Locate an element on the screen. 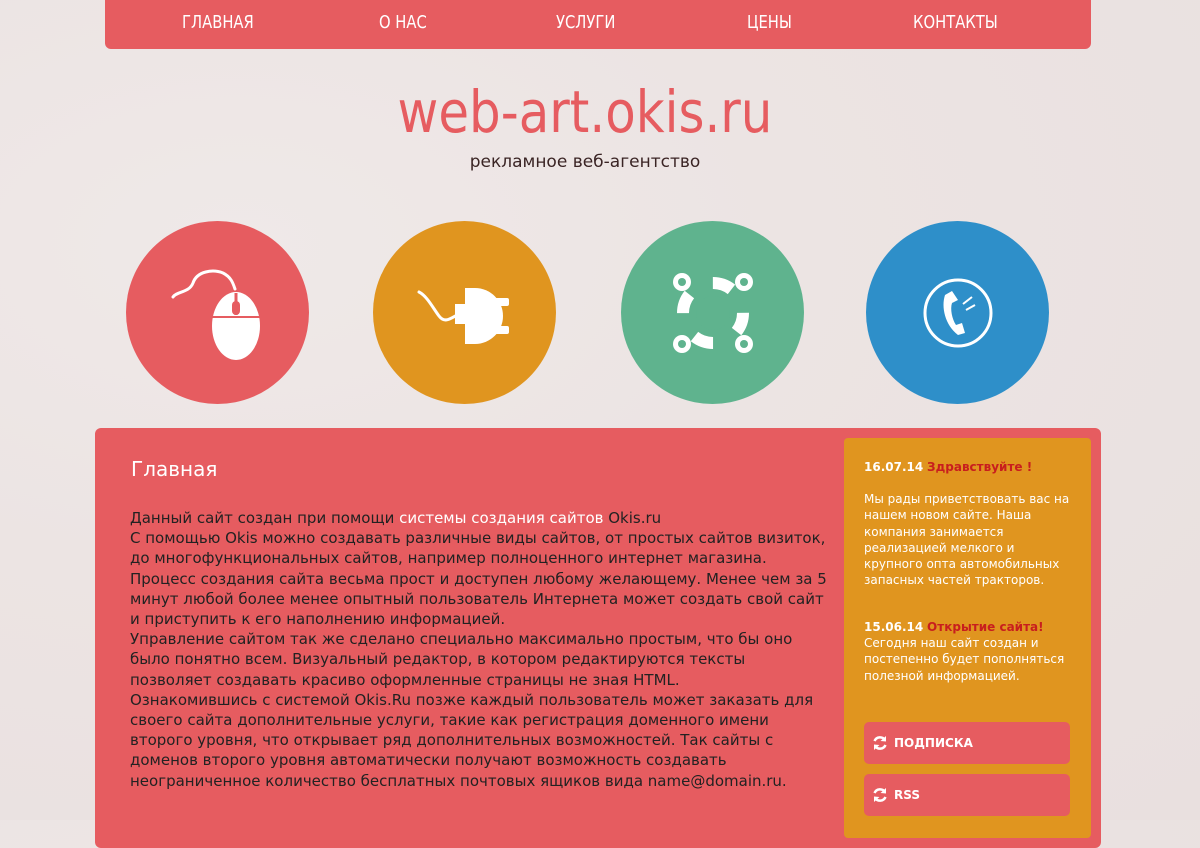 Image resolution: width=1200 pixels, height=848 pixels. subscribe-button: ПОДПИСКА is located at coordinates (967, 743).